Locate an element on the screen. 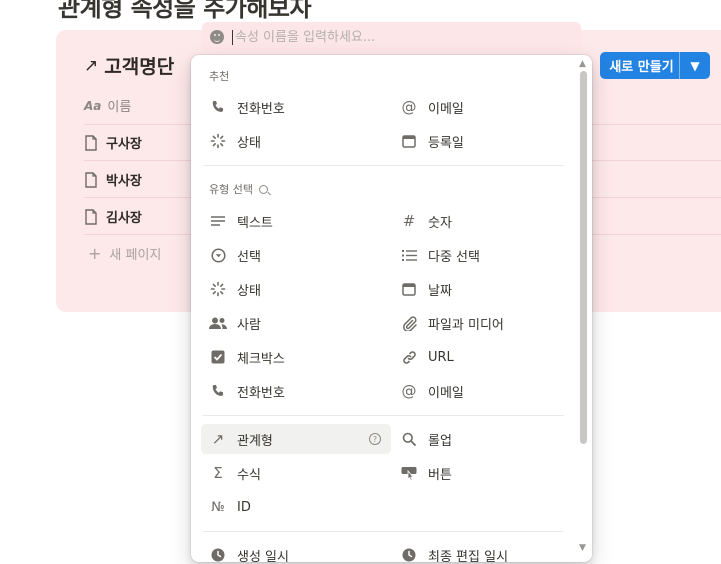 Image resolution: width=721 pixels, height=564 pixels. table-row: 김사장 is located at coordinates (113, 216).